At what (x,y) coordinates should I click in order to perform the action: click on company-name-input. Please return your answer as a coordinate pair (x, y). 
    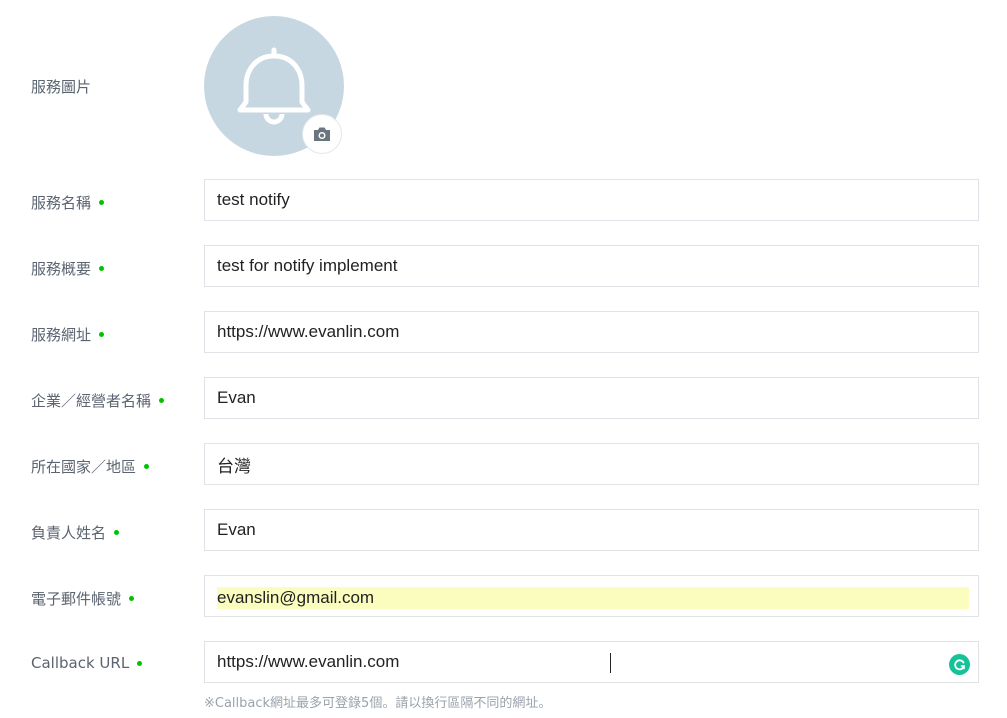
    Looking at the image, I should click on (587, 398).